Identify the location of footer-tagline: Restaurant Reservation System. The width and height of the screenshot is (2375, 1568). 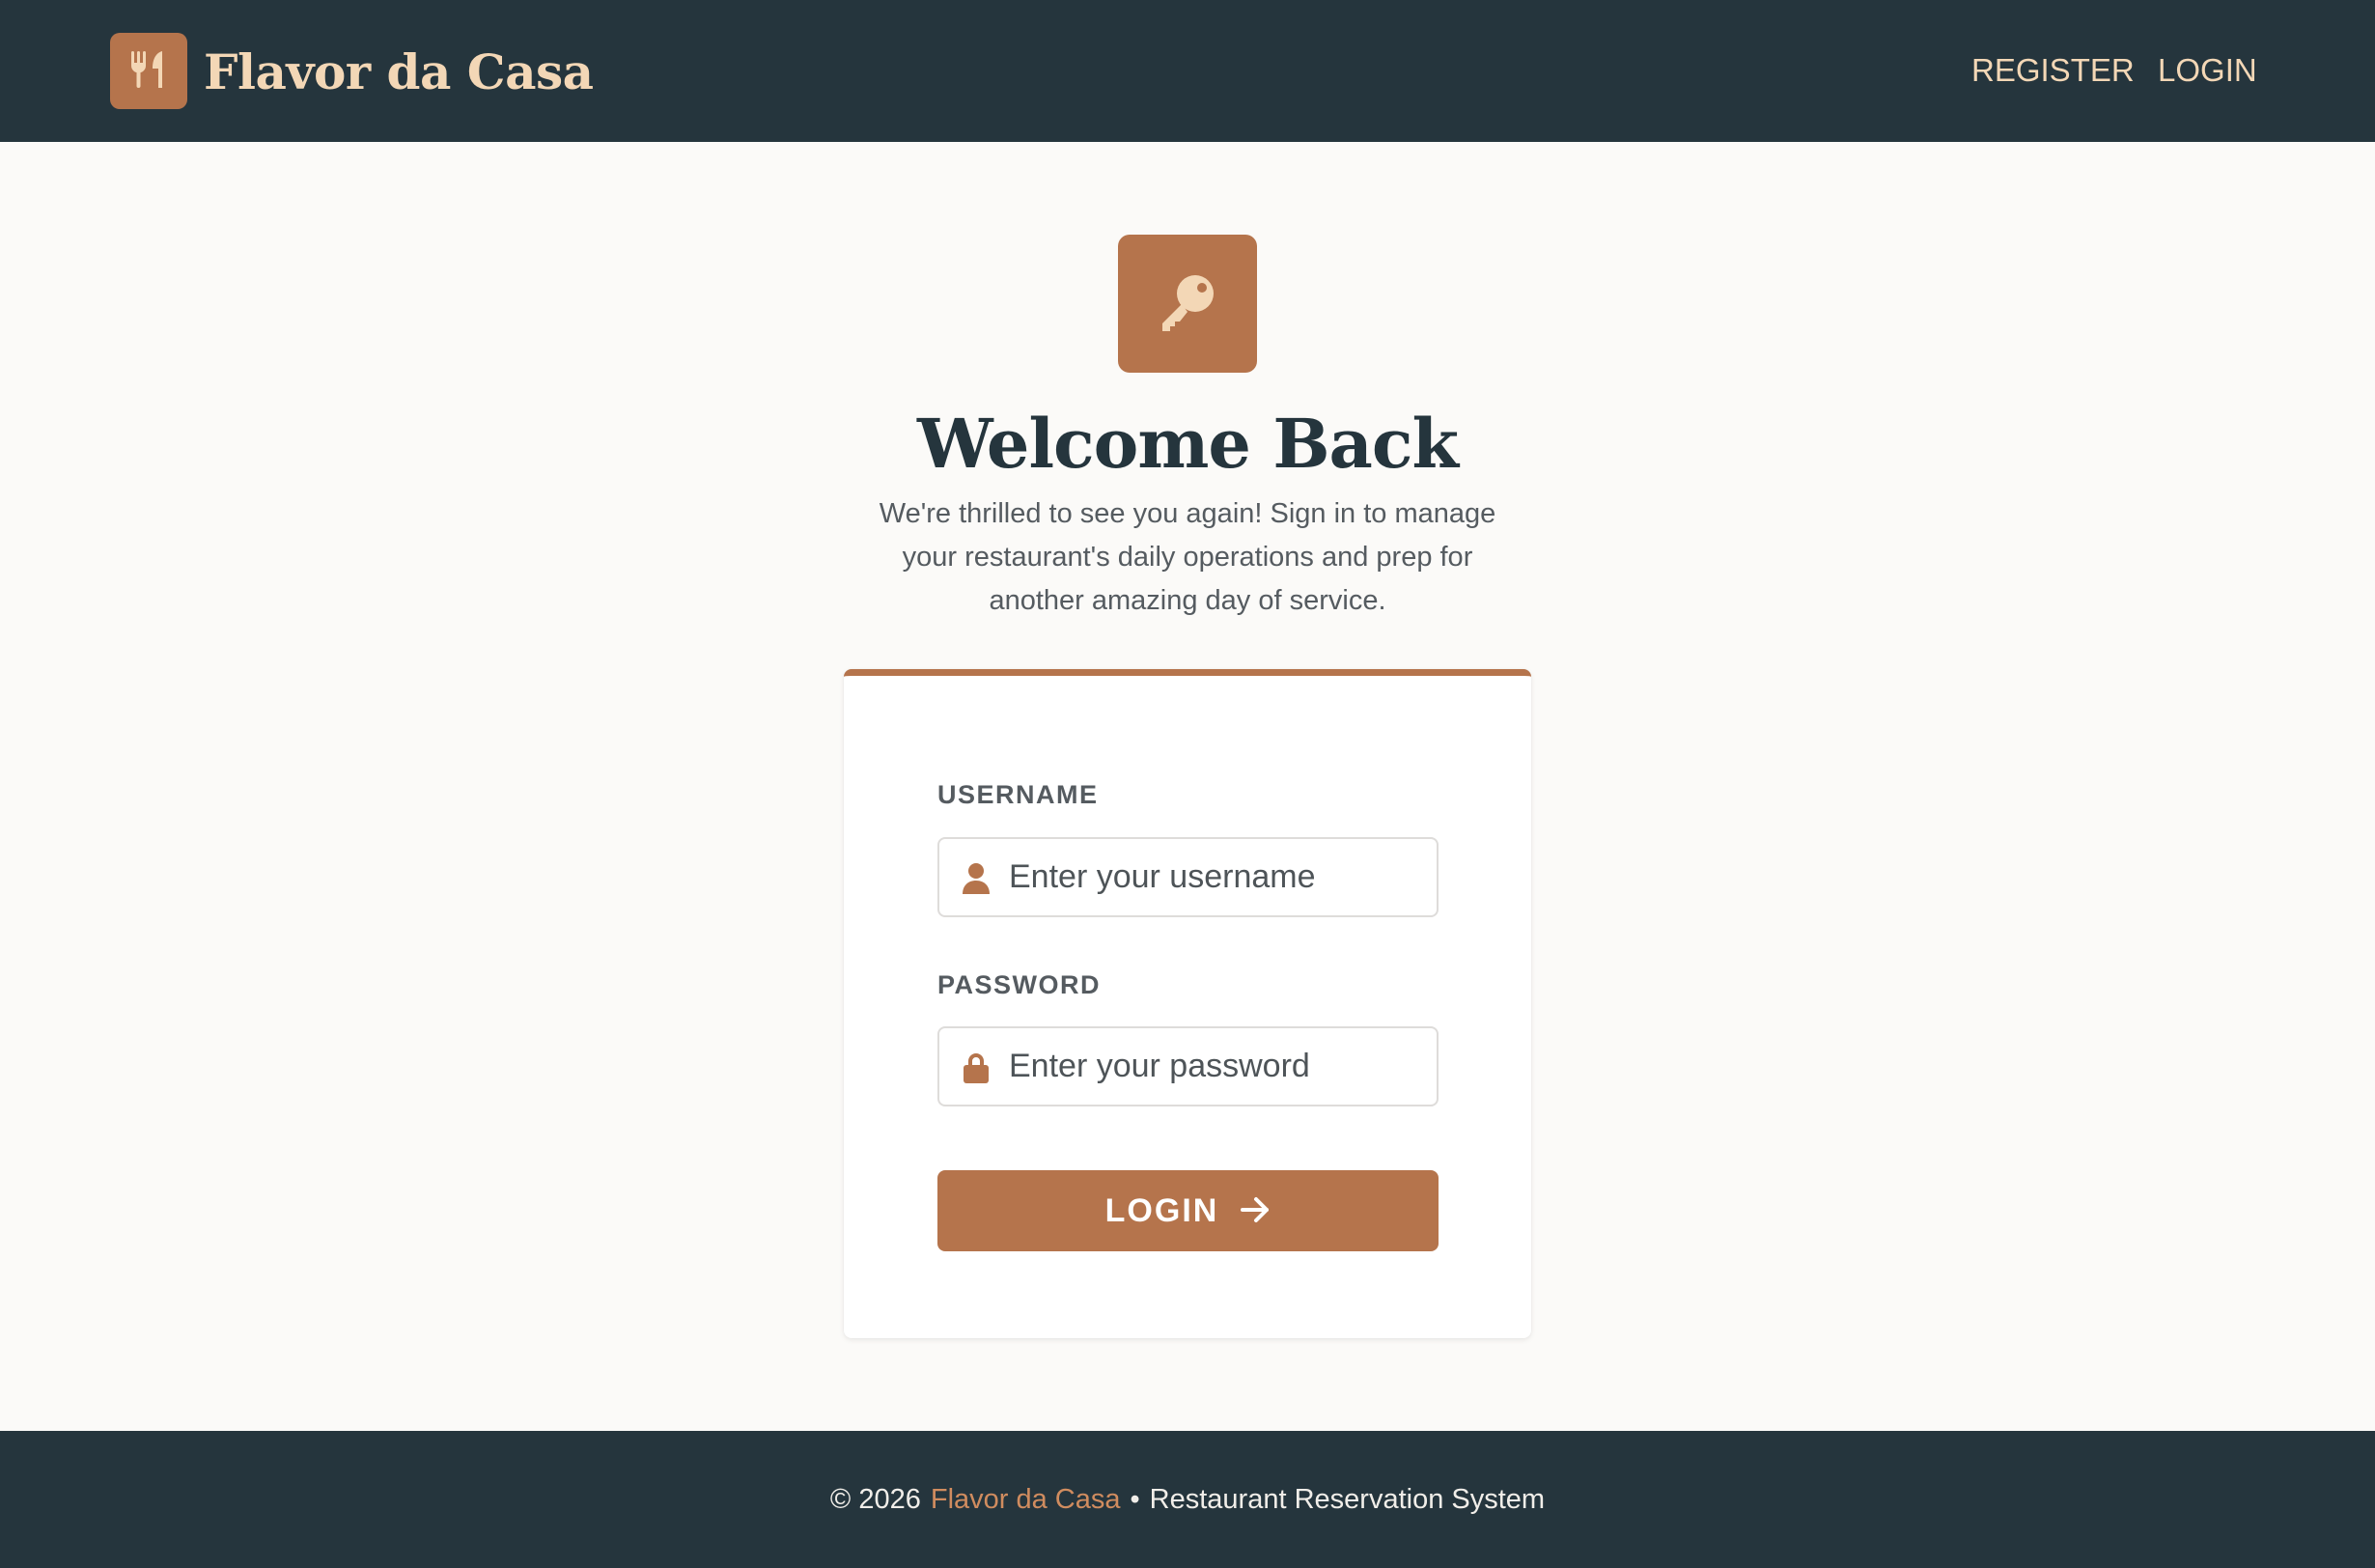
(1348, 1499).